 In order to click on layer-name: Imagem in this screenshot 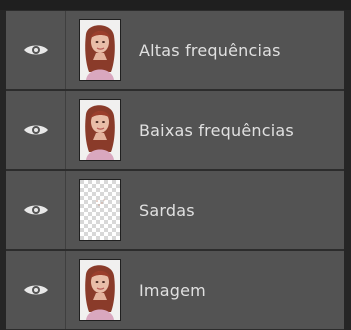, I will do `click(172, 290)`.